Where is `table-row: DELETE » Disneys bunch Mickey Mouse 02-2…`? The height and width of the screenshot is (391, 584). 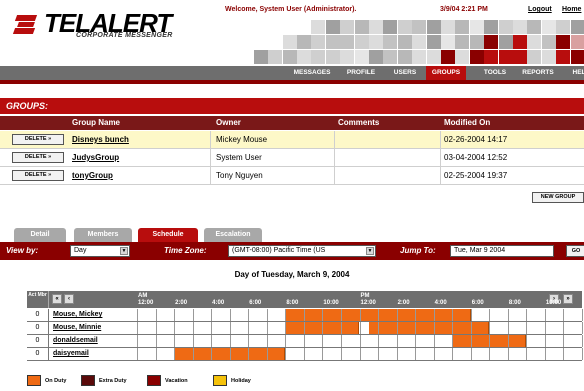
table-row: DELETE » Disneys bunch Mickey Mouse 02-2… is located at coordinates (292, 140).